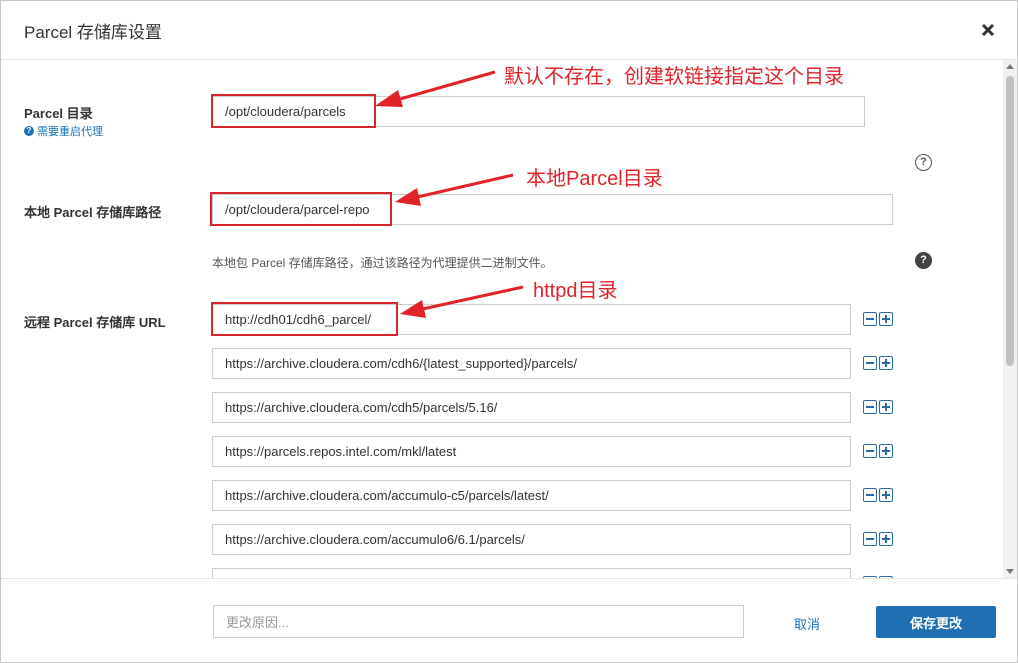 This screenshot has height=663, width=1018. Describe the element at coordinates (304, 319) in the screenshot. I see `annotation-box-remote-url` at that location.